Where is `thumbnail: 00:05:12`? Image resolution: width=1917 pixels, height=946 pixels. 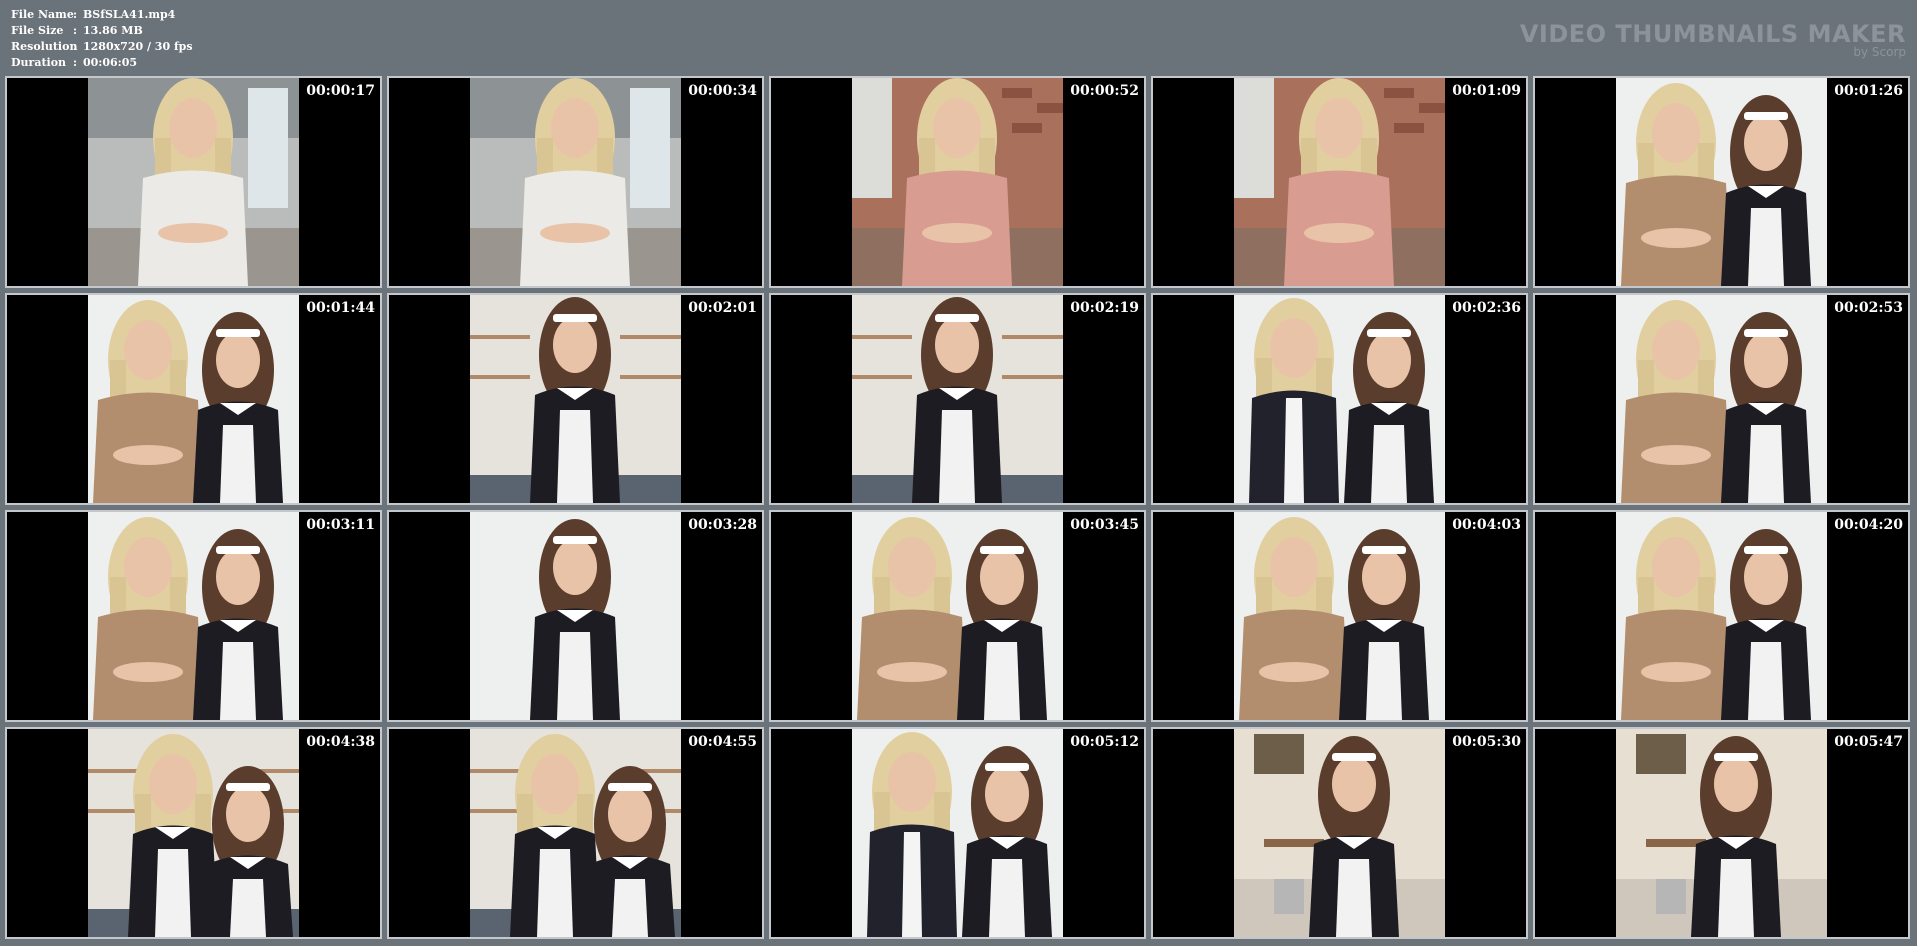
thumbnail: 00:05:12 is located at coordinates (957, 833).